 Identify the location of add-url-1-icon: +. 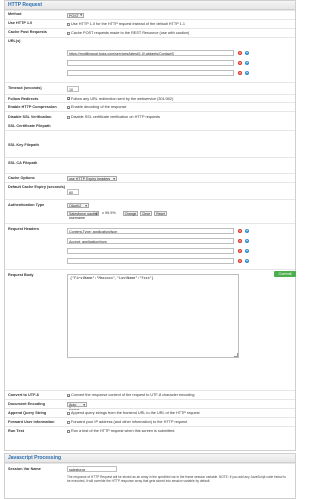
(247, 53).